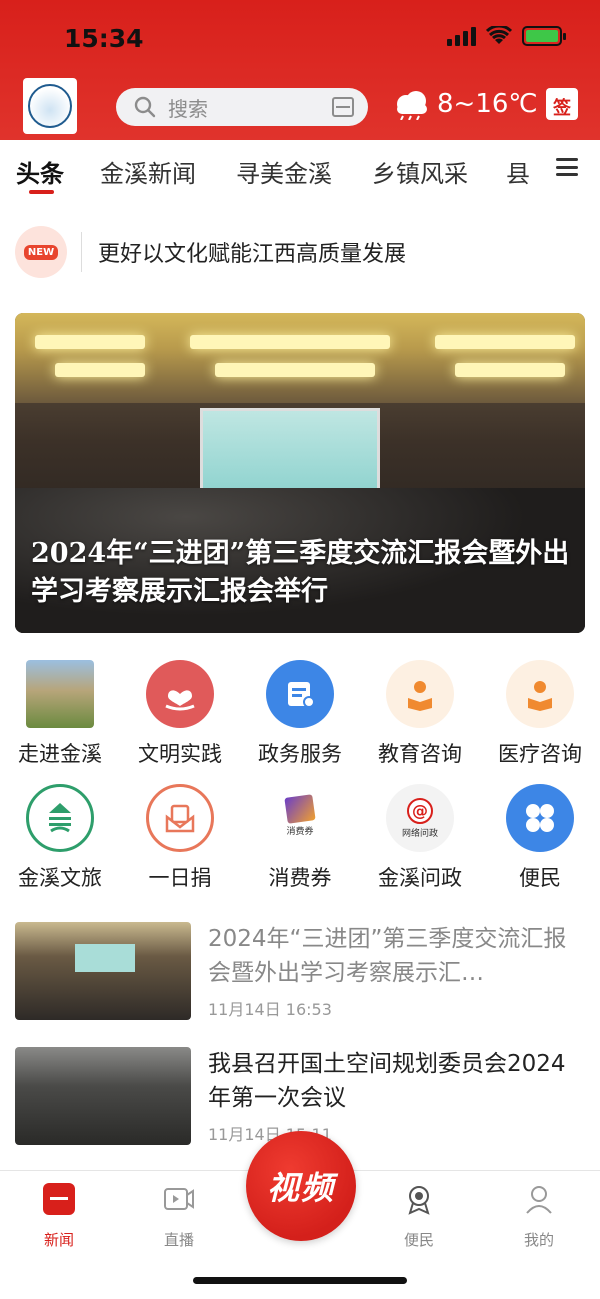  Describe the element at coordinates (567, 167) in the screenshot. I see `channel-menu-icon` at that location.